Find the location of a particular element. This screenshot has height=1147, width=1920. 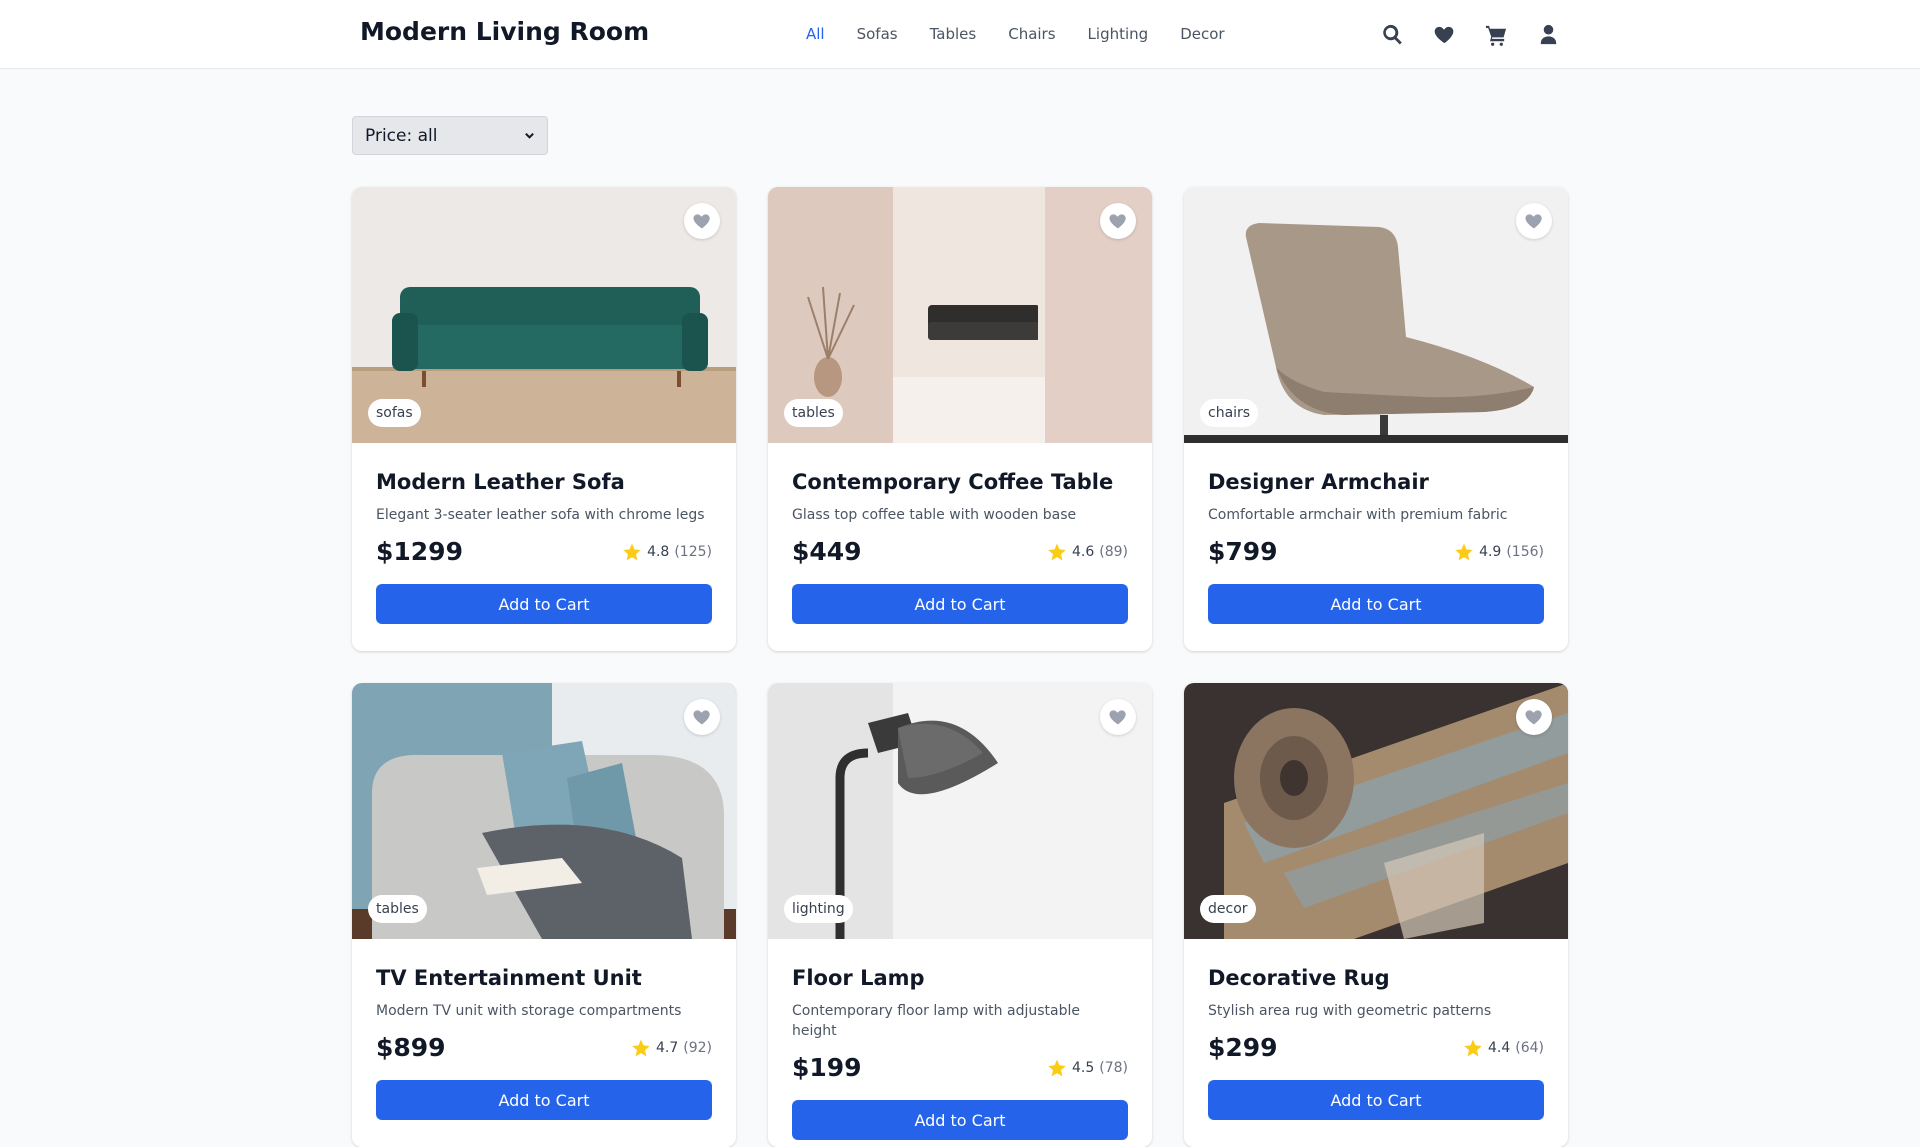

product-image: chairs is located at coordinates (1376, 315).